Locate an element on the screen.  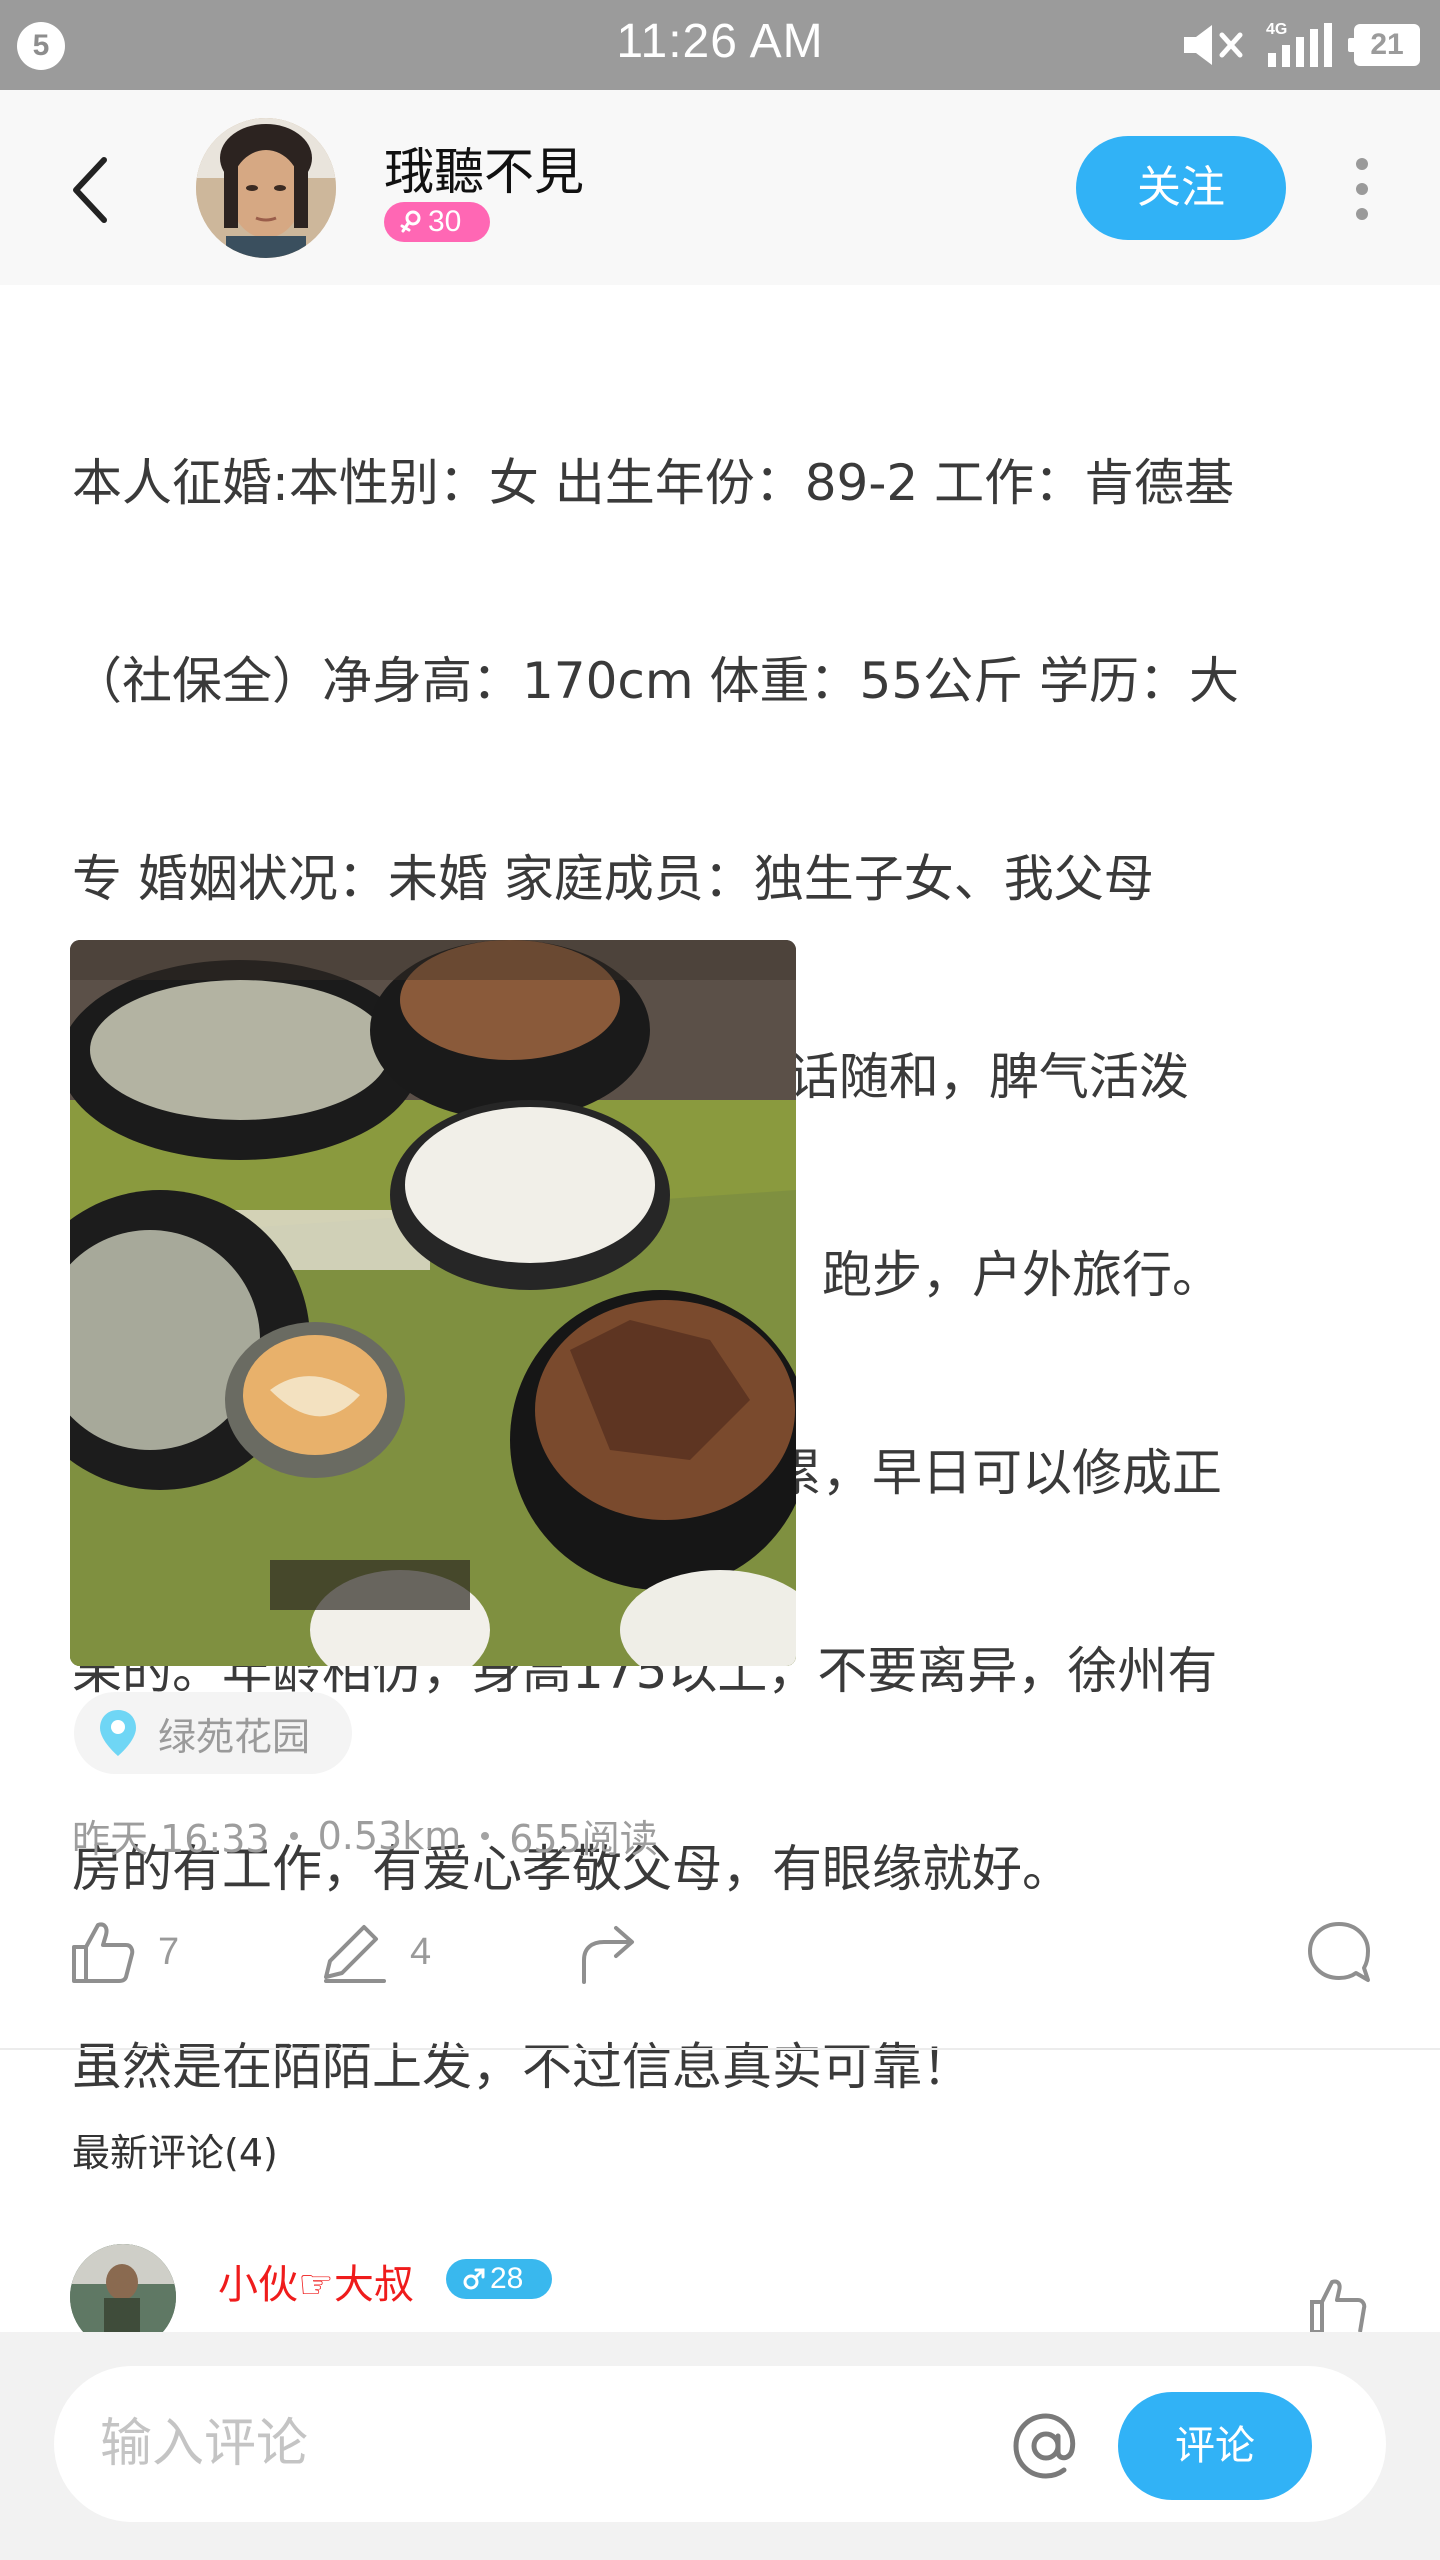
comment-like-icon is located at coordinates (1338, 2305).